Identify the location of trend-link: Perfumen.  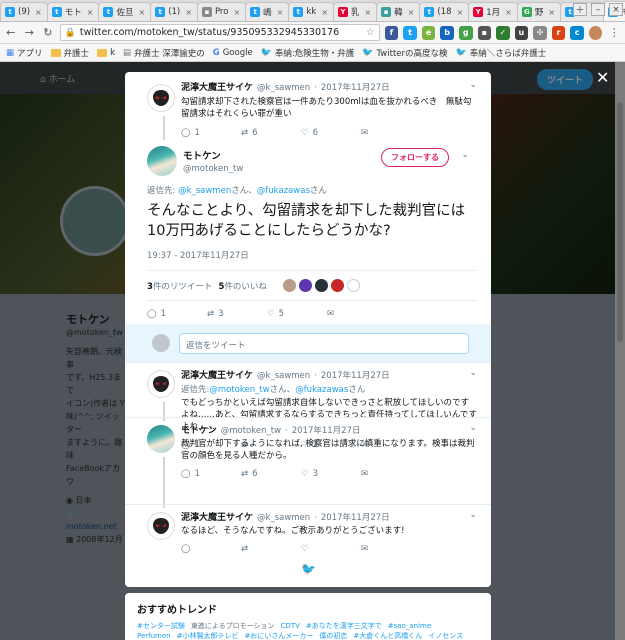
(154, 636).